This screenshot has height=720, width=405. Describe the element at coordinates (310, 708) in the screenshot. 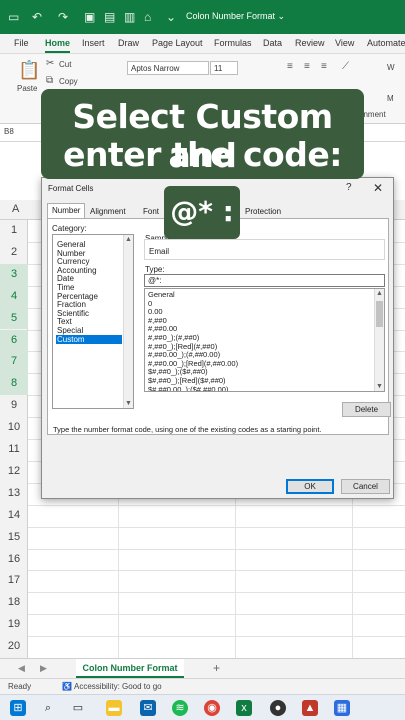

I see `app-icon: ▲` at that location.